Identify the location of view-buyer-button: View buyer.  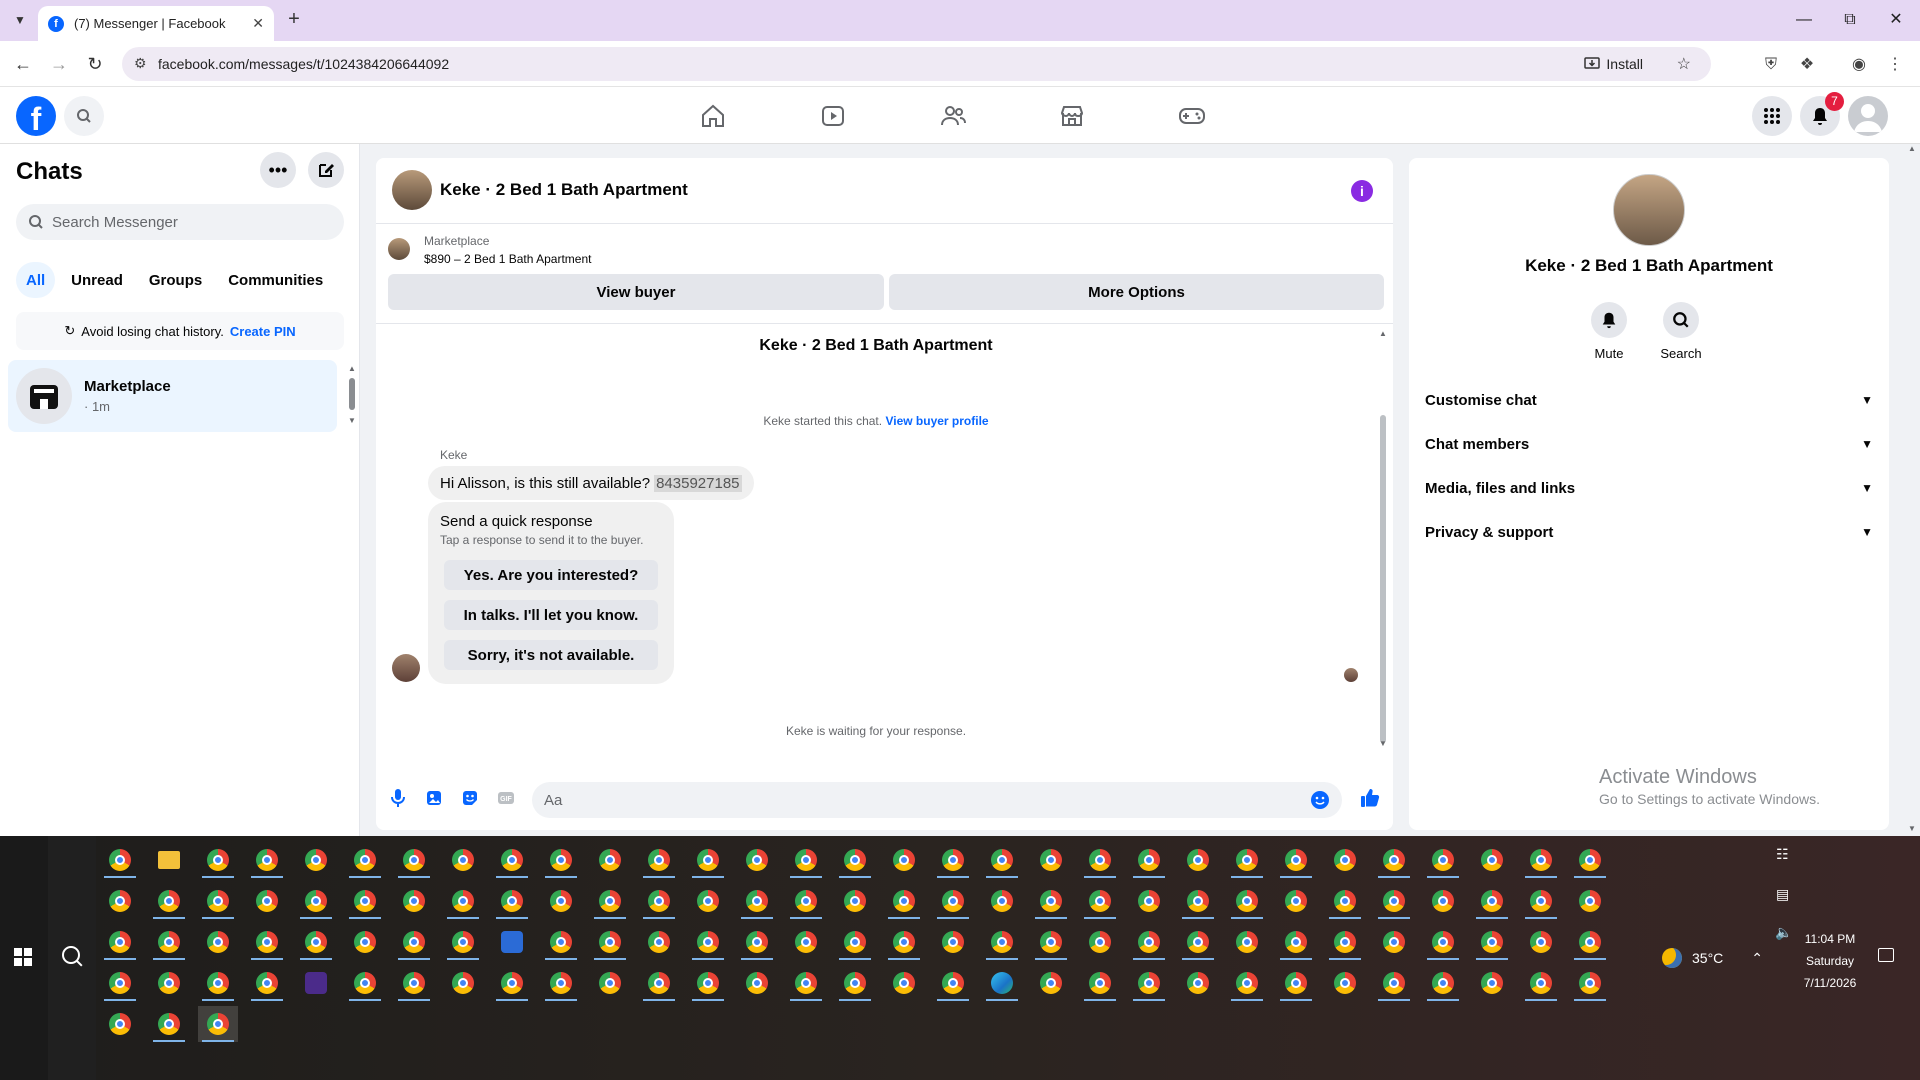
(636, 292).